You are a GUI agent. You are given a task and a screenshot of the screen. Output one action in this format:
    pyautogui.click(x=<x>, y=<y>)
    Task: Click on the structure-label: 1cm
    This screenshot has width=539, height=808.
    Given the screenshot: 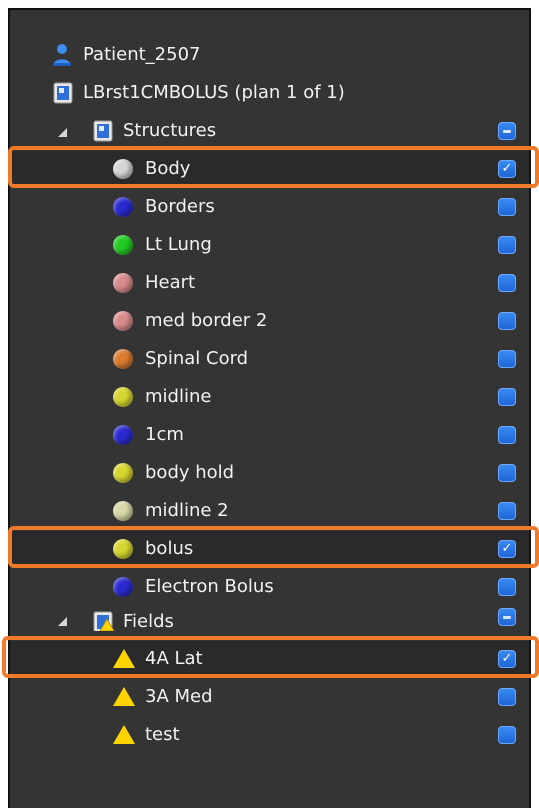 What is the action you would take?
    pyautogui.click(x=164, y=434)
    